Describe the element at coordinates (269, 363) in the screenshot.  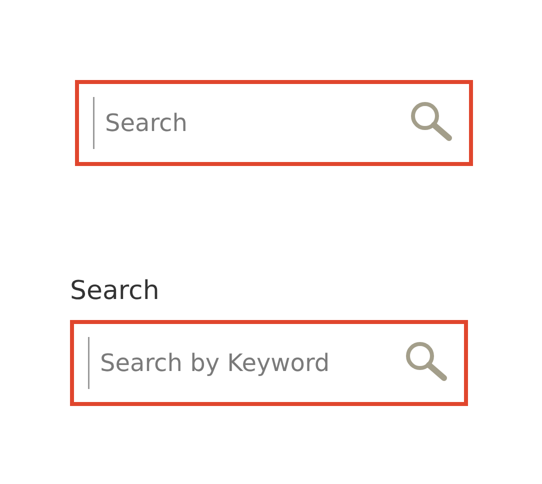
I see `search-field: Search by Keyword` at that location.